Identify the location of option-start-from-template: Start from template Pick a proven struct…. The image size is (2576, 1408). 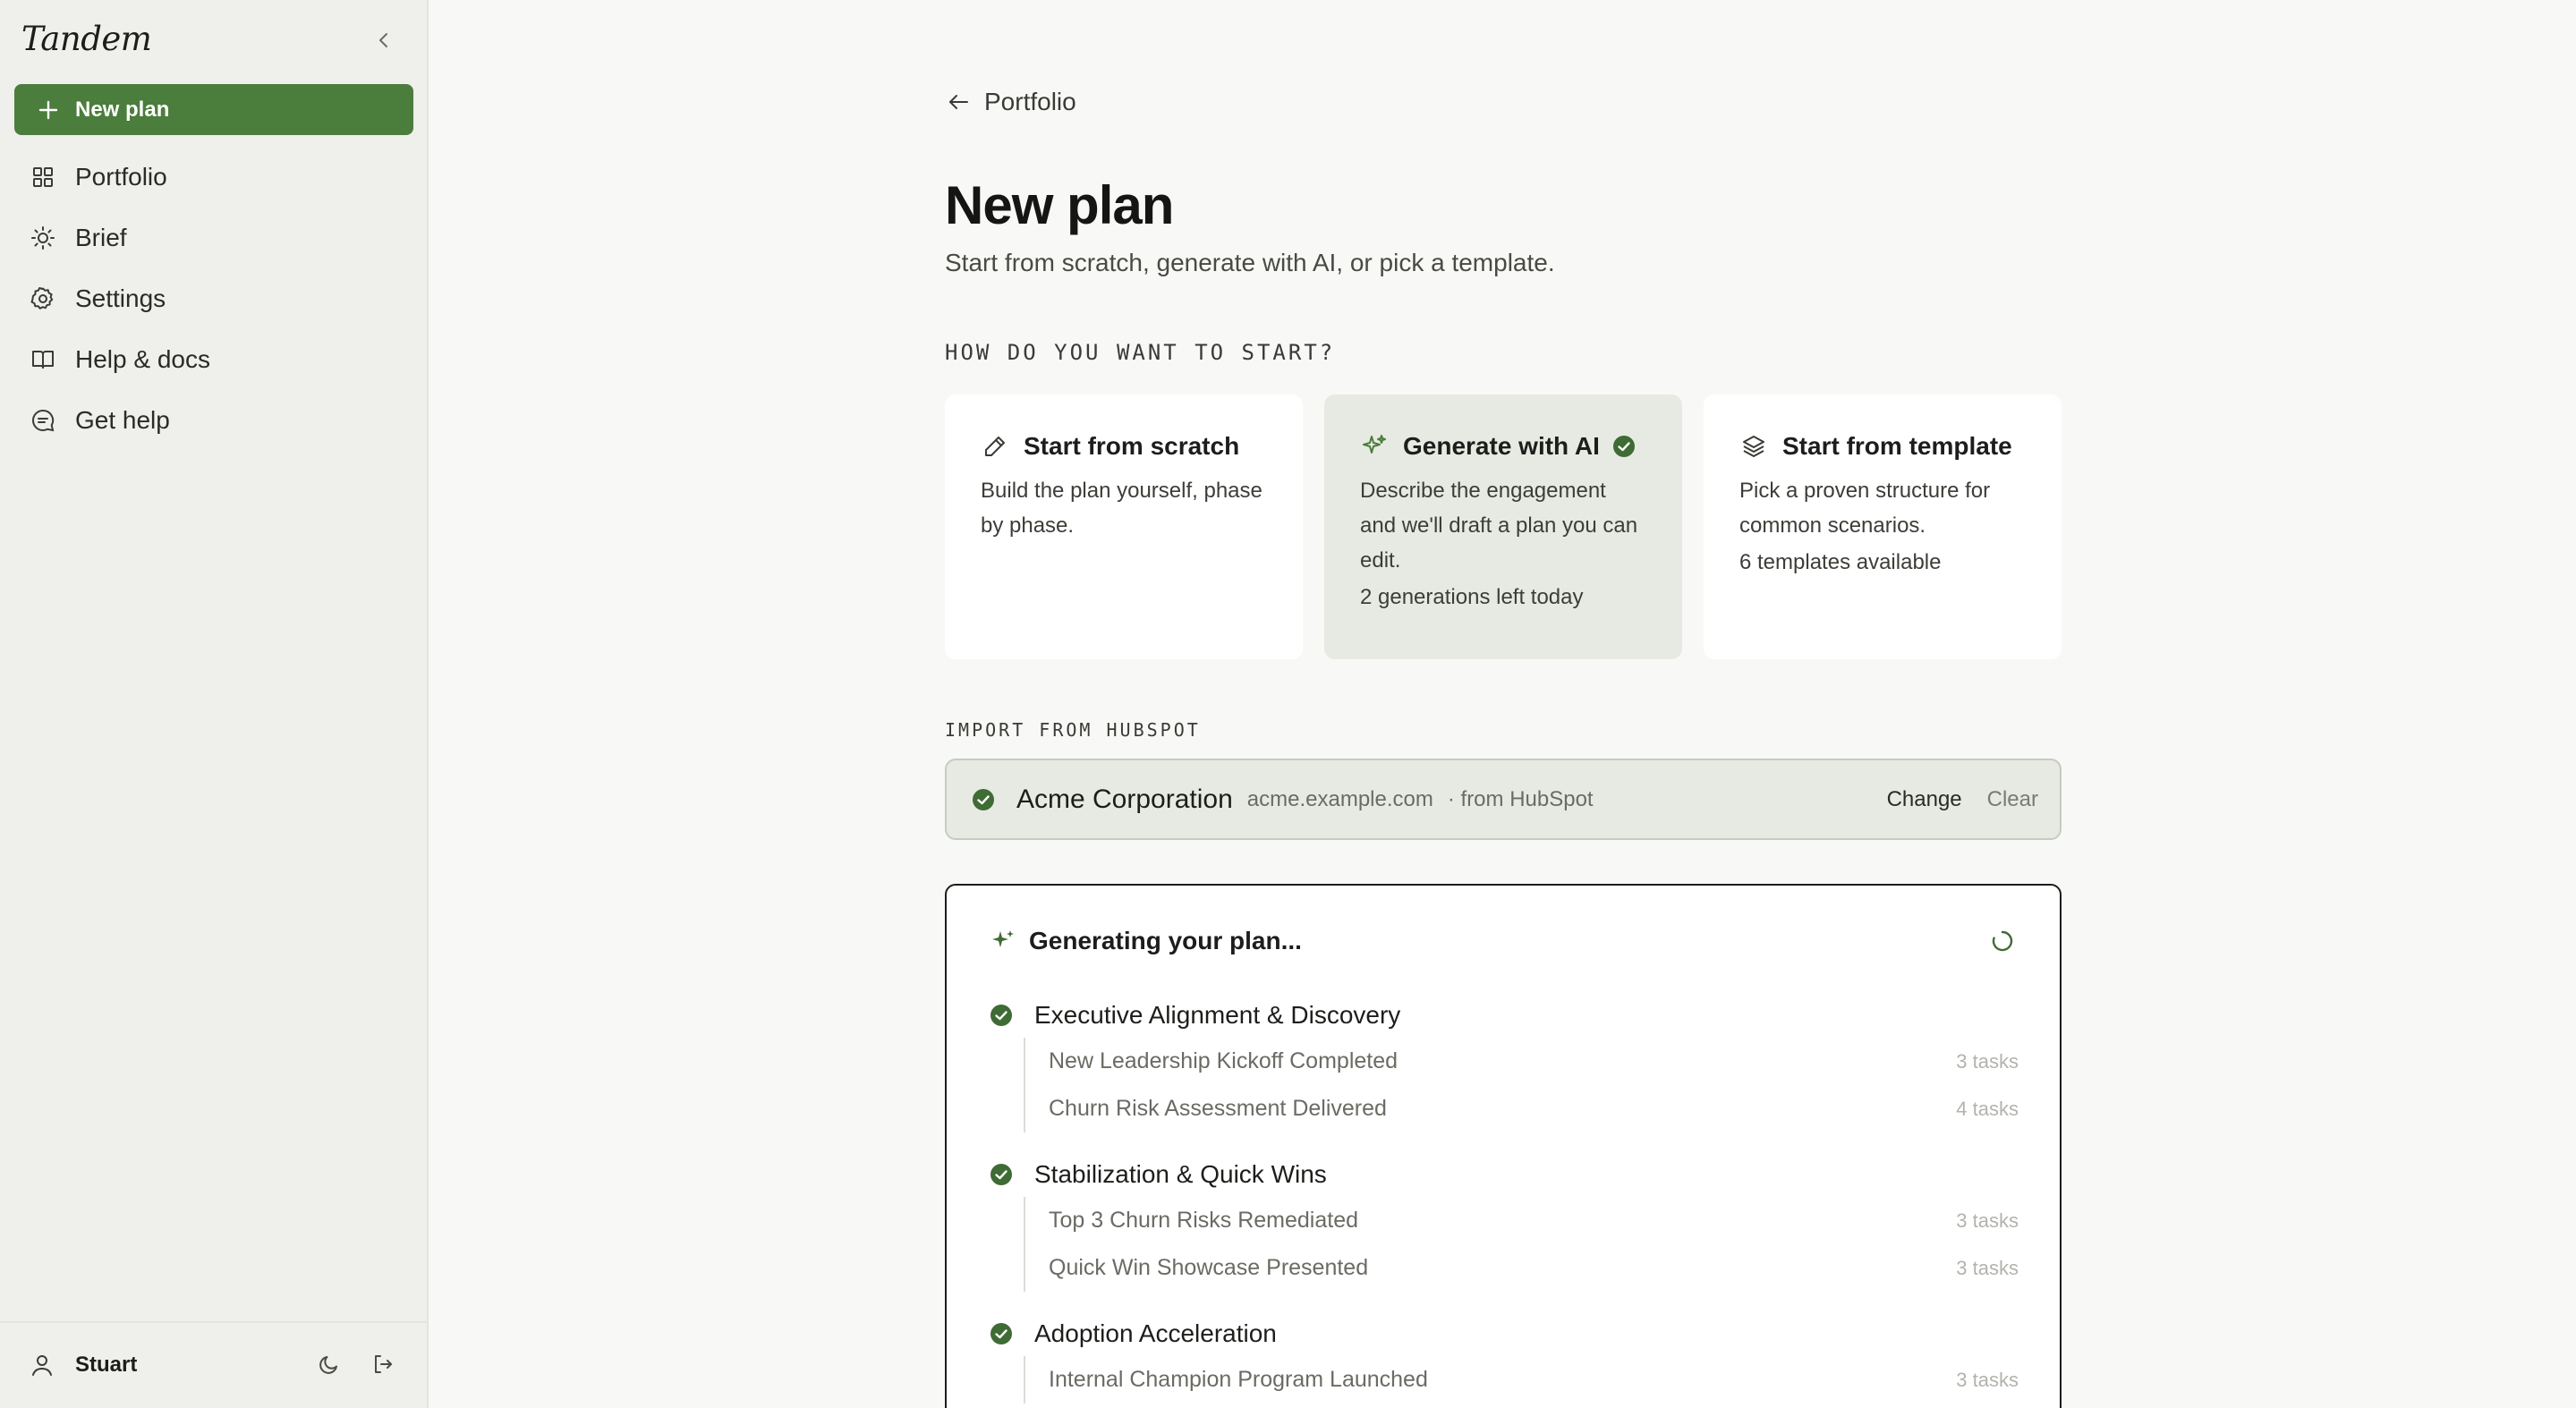
(1883, 526).